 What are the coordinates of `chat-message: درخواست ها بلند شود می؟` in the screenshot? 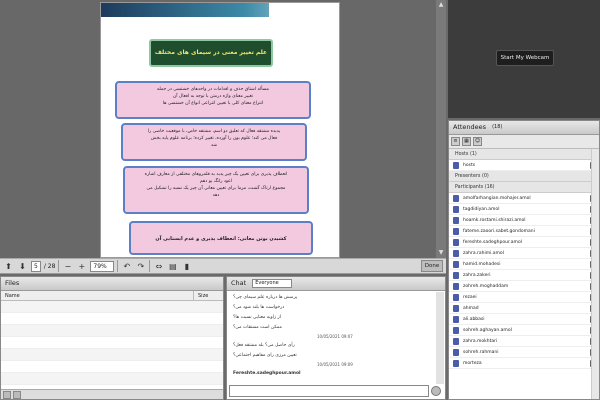 It's located at (259, 307).